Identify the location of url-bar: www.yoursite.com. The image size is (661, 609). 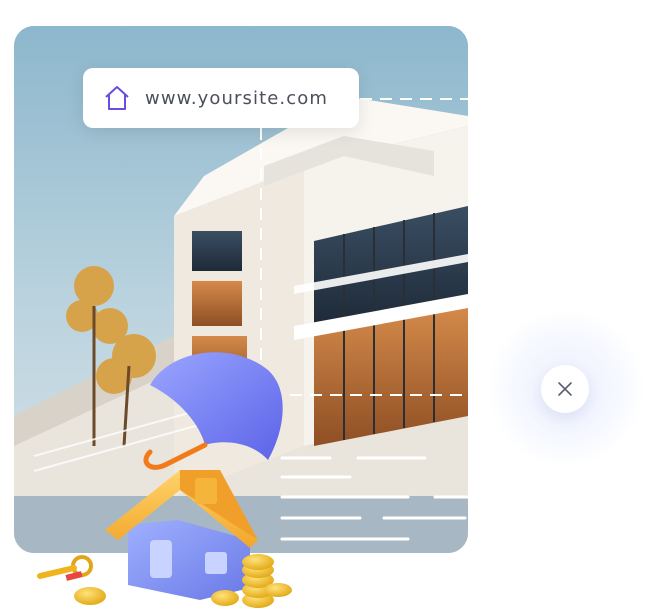
(221, 98).